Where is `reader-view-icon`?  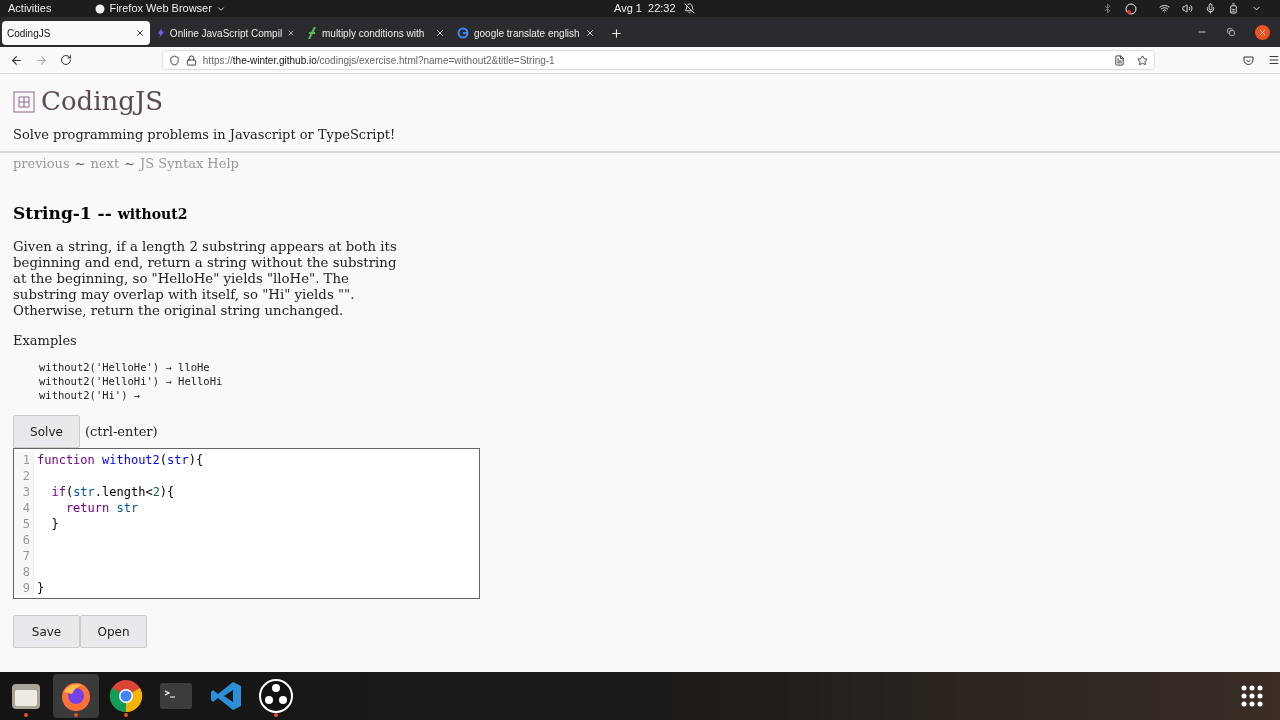
reader-view-icon is located at coordinates (1120, 60).